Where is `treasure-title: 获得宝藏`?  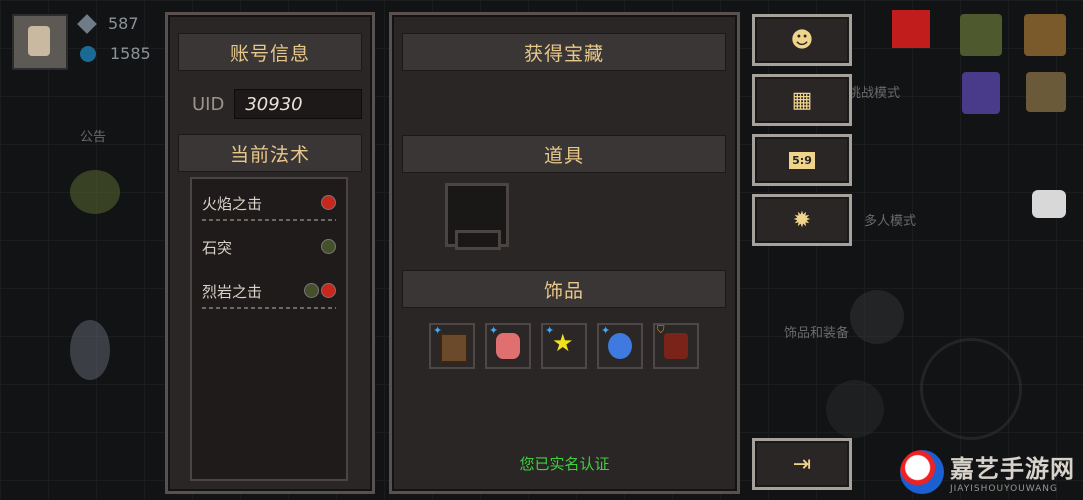 treasure-title: 获得宝藏 is located at coordinates (564, 52).